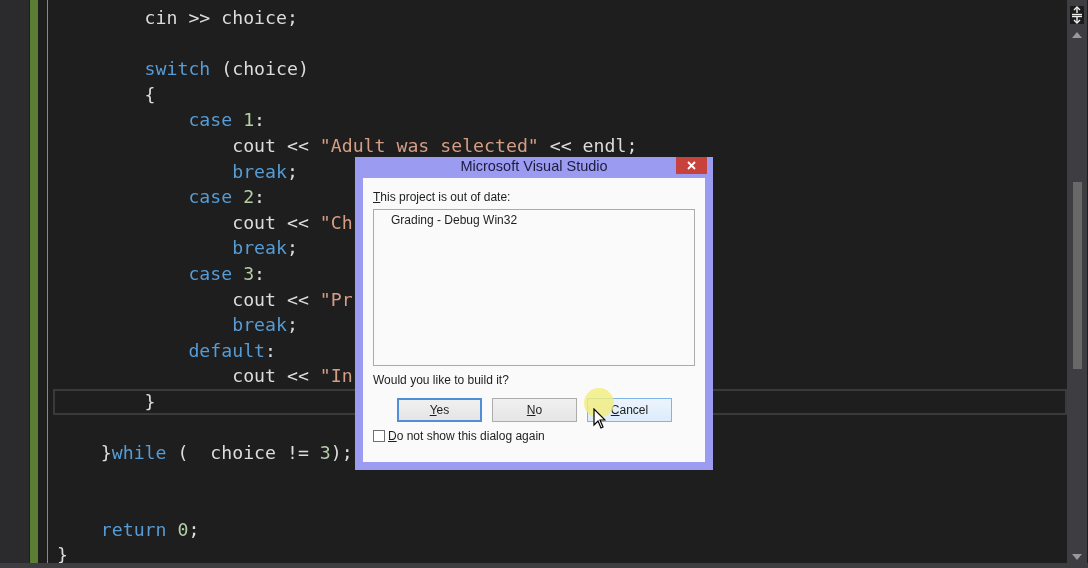 The width and height of the screenshot is (1088, 568). I want to click on scroll-up-icon, so click(1077, 35).